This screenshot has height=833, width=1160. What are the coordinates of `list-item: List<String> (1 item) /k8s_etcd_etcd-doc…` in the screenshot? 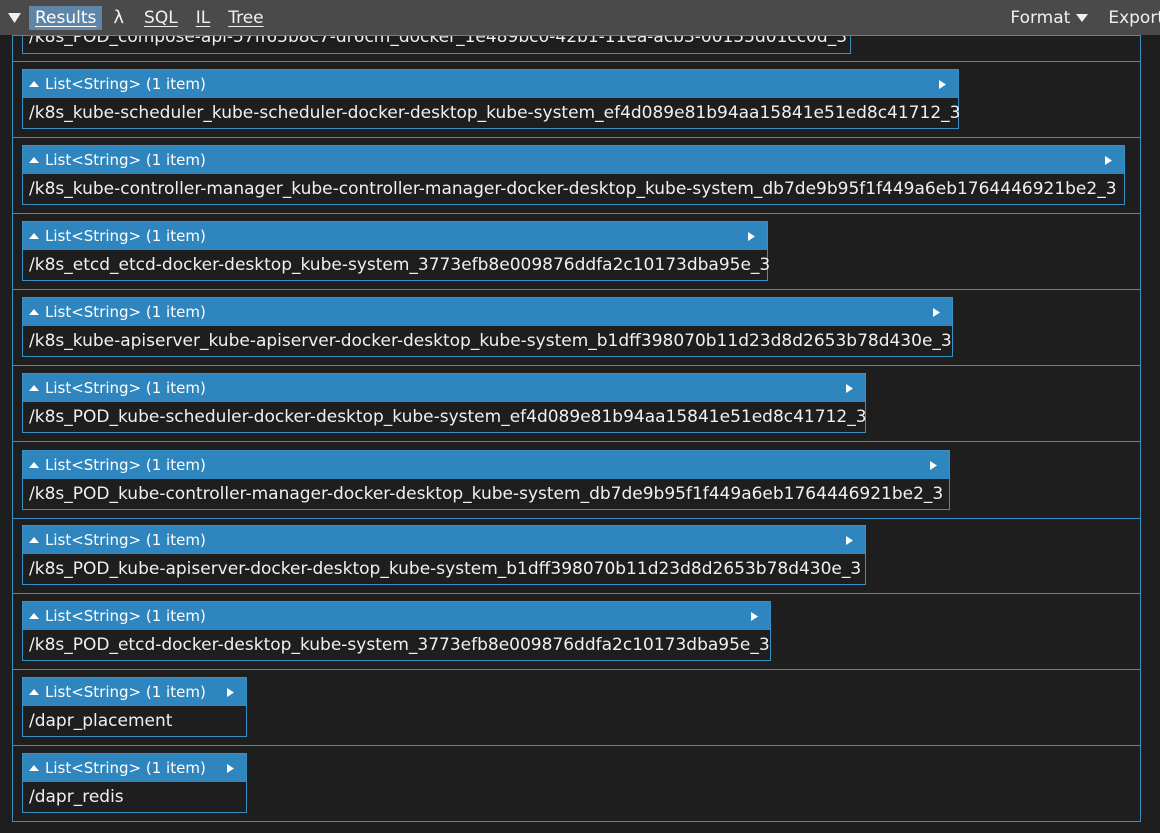 It's located at (396, 251).